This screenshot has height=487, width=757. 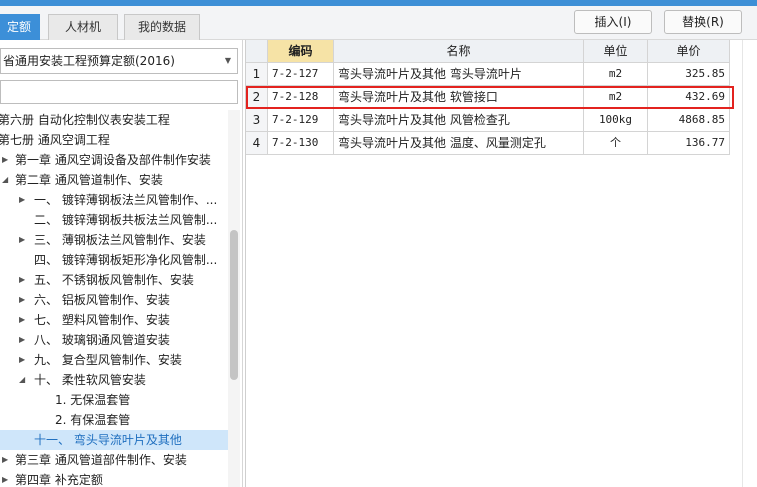 I want to click on tree-node: ▶ 七、 塑料风管制作、安装, so click(x=114, y=320).